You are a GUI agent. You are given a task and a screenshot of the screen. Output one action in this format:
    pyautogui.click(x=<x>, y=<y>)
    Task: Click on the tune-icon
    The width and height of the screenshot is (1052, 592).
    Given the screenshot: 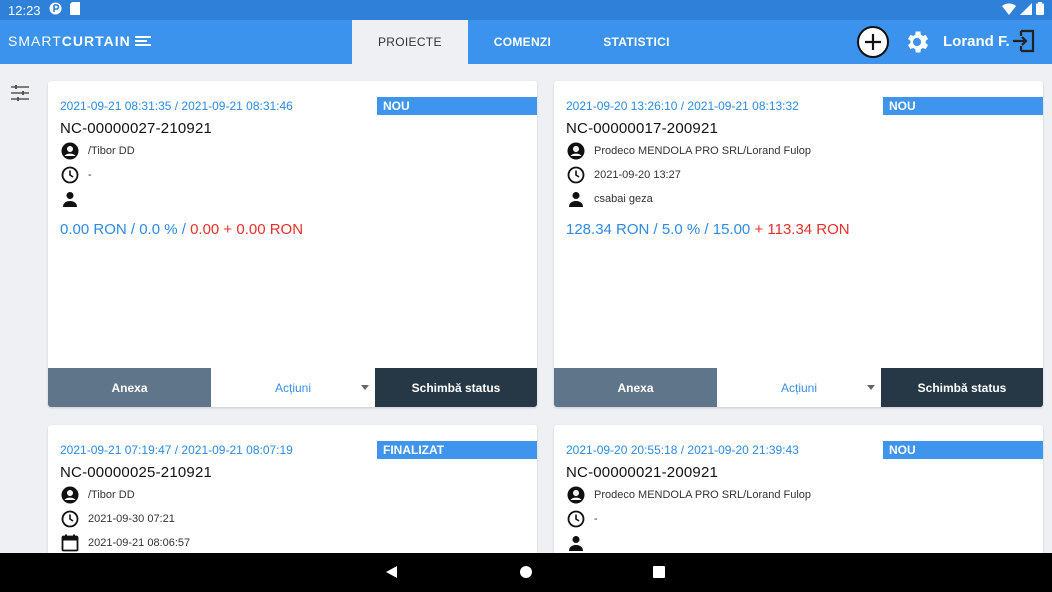 What is the action you would take?
    pyautogui.click(x=20, y=93)
    